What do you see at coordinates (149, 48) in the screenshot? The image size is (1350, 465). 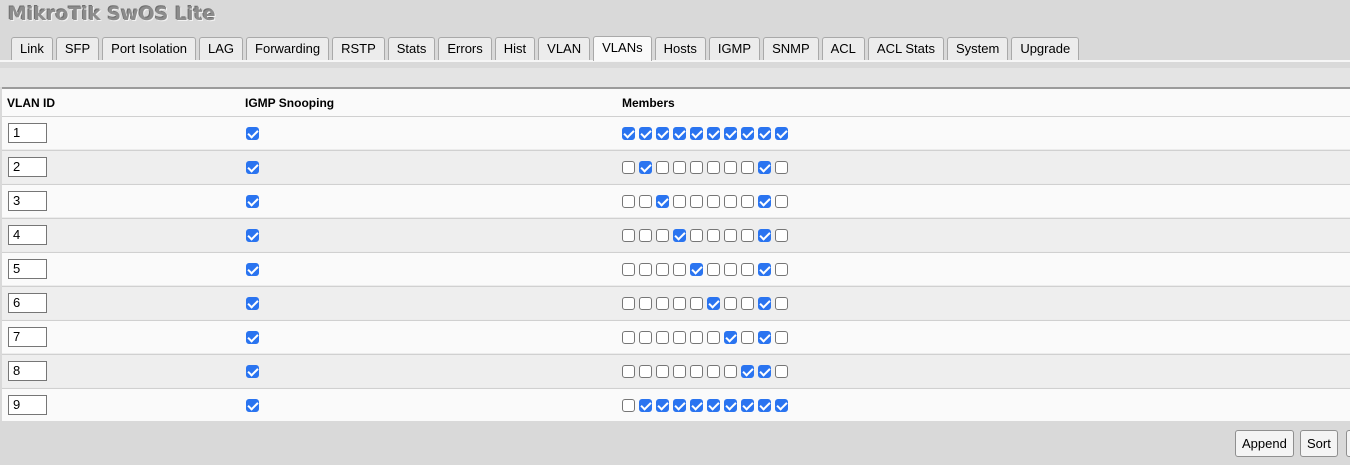 I see `tab-port-isolation: Port Isolation` at bounding box center [149, 48].